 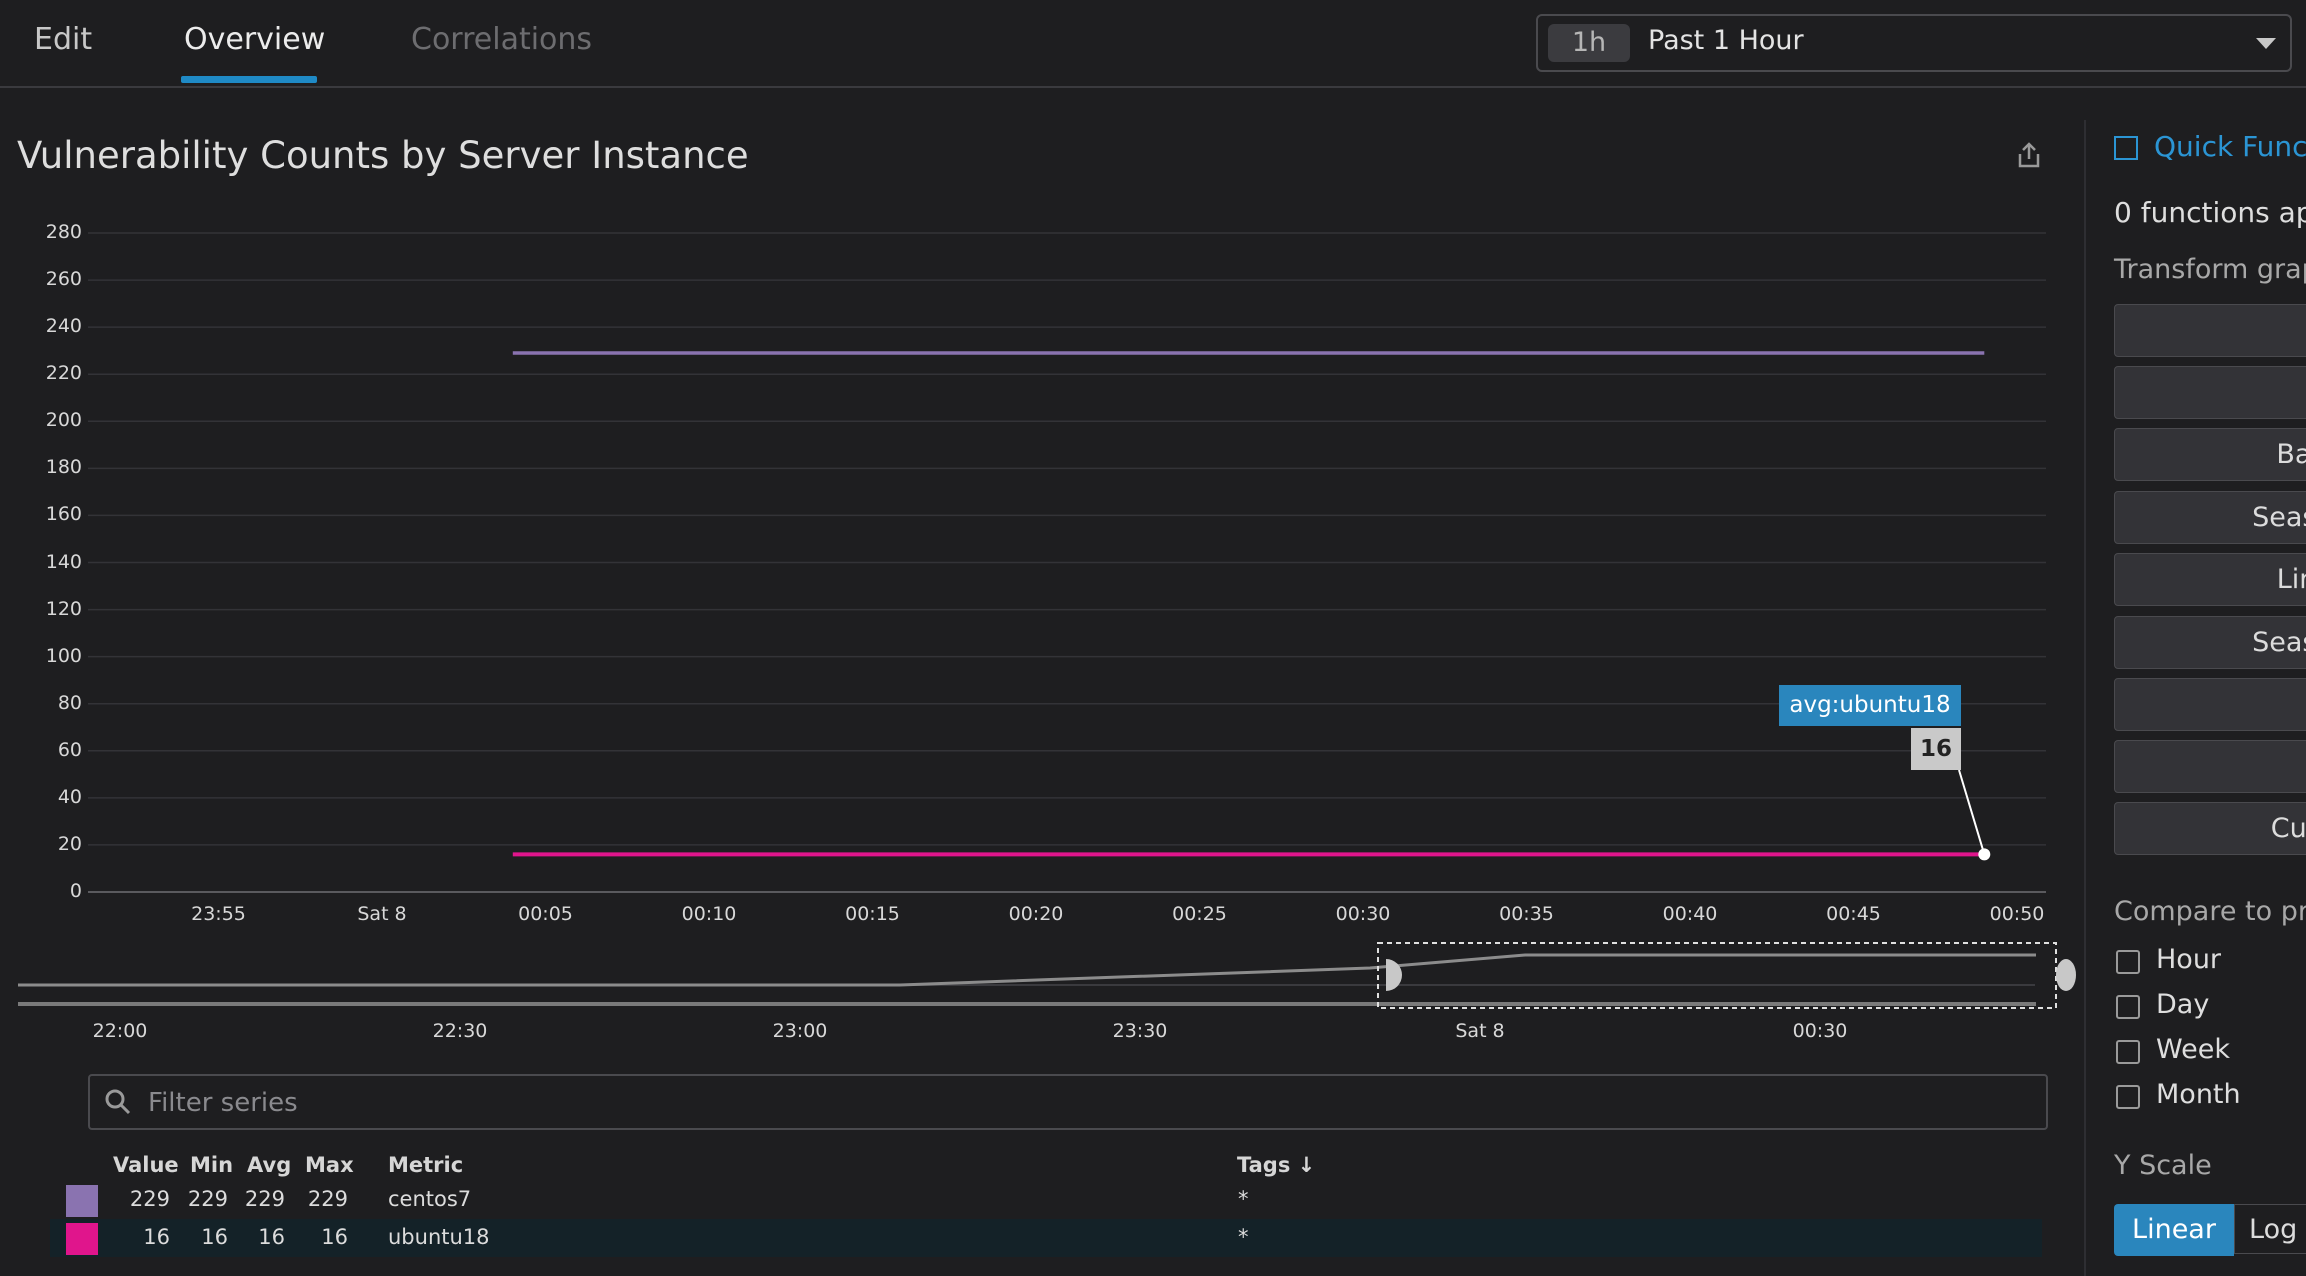 I want to click on cell-metric: ubuntu18, so click(x=439, y=1237).